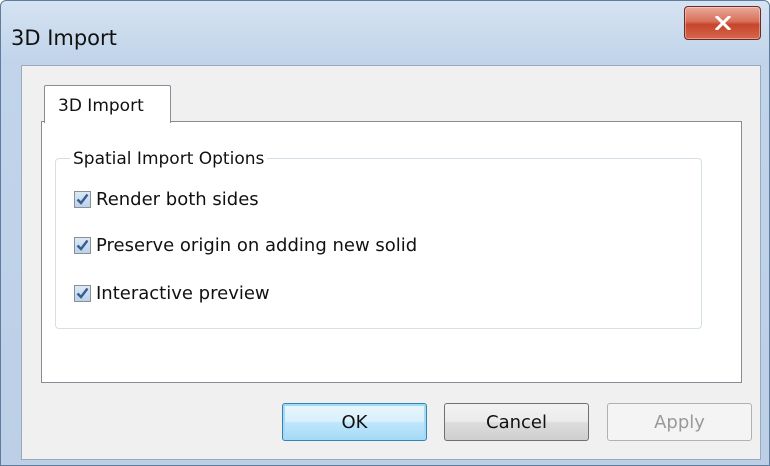 The width and height of the screenshot is (770, 466). What do you see at coordinates (679, 422) in the screenshot?
I see `apply-button: Apply` at bounding box center [679, 422].